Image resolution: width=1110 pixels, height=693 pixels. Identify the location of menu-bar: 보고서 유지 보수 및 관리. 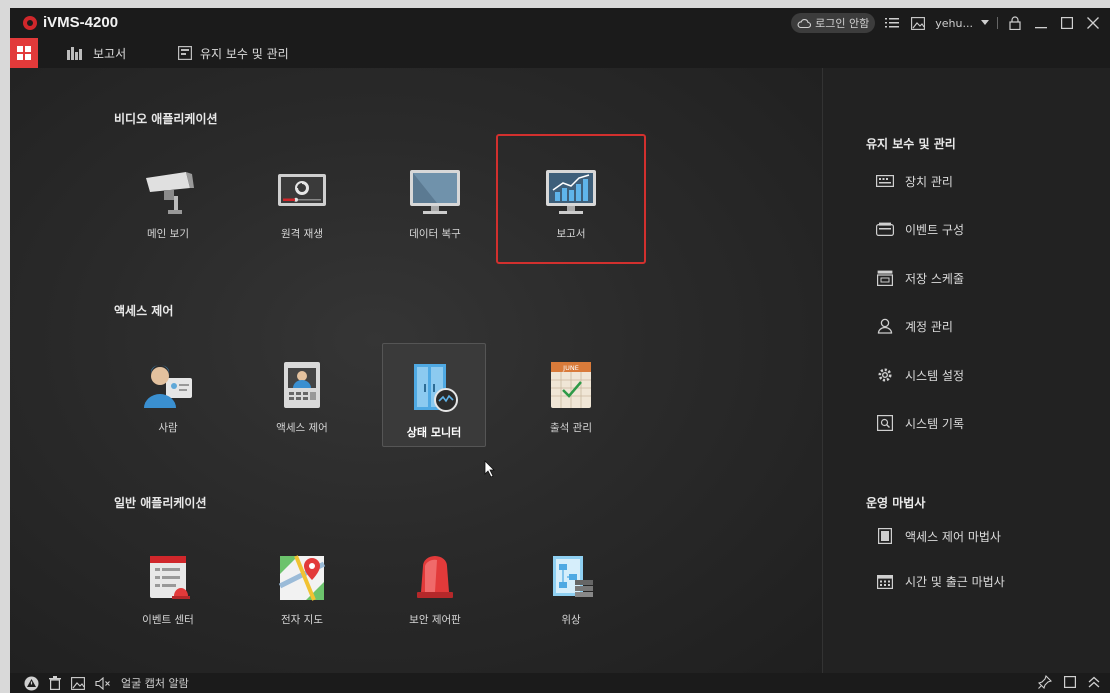
(560, 53).